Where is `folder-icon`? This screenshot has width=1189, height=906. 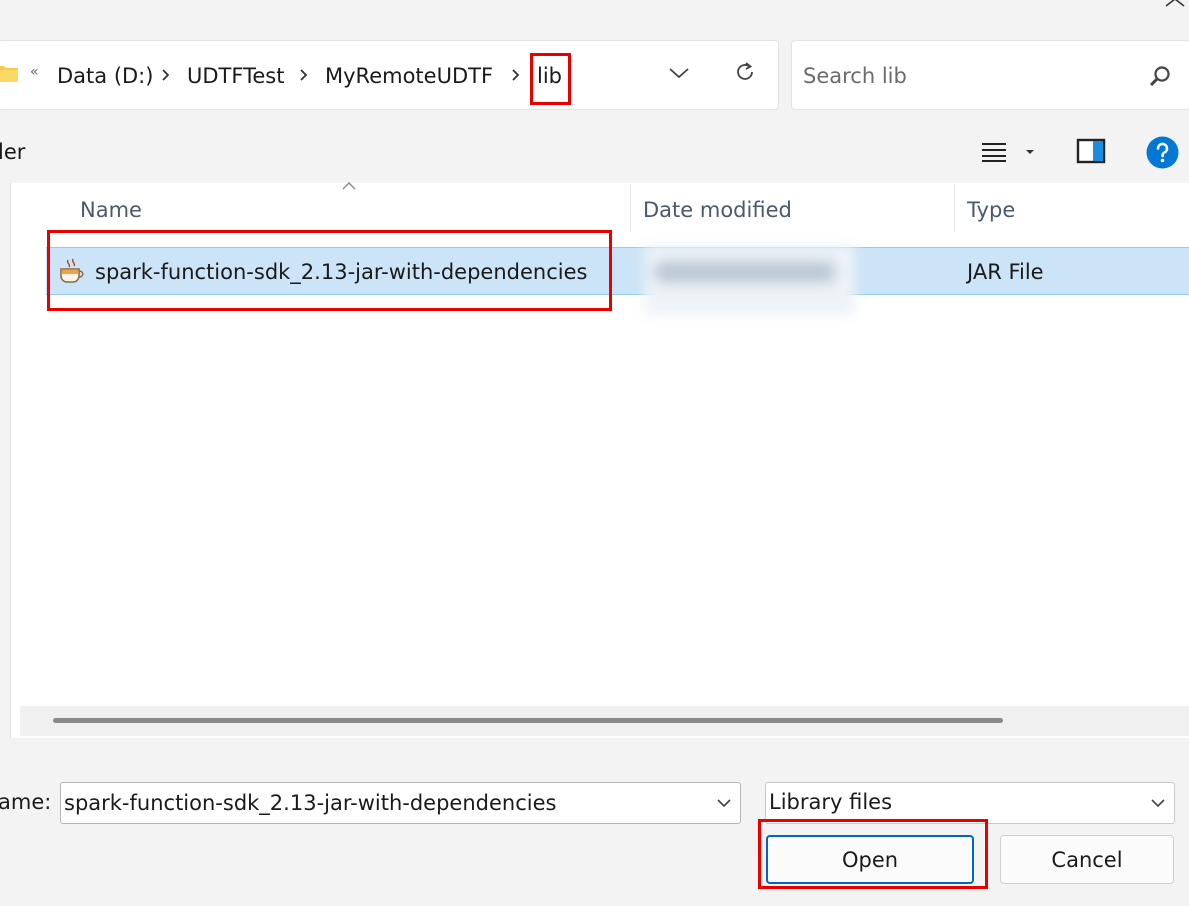 folder-icon is located at coordinates (9, 74).